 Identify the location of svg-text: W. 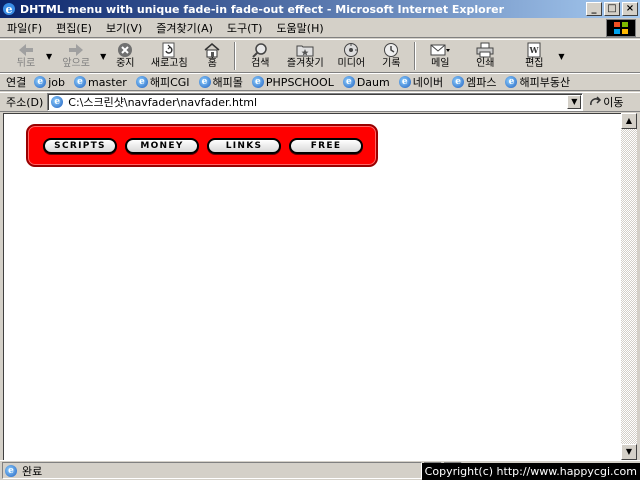
(534, 50).